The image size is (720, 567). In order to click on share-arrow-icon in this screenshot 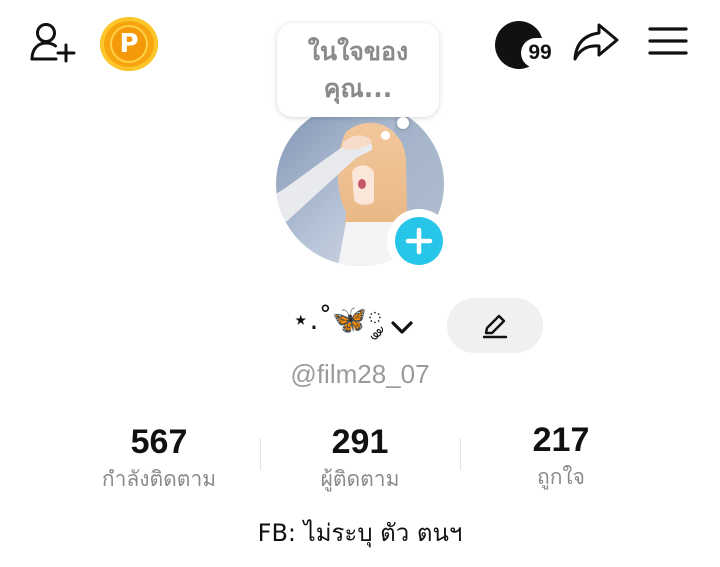, I will do `click(596, 42)`.